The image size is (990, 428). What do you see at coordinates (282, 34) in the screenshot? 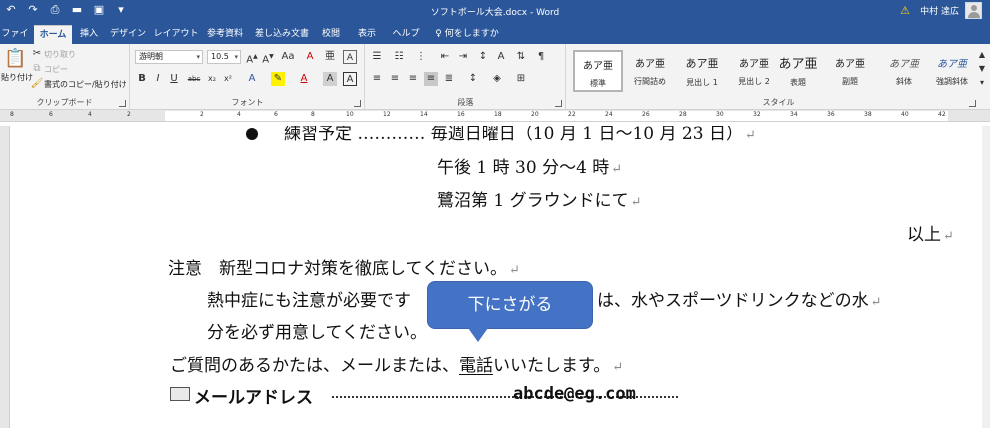
I see `tab-mailings: 差し込み文書` at bounding box center [282, 34].